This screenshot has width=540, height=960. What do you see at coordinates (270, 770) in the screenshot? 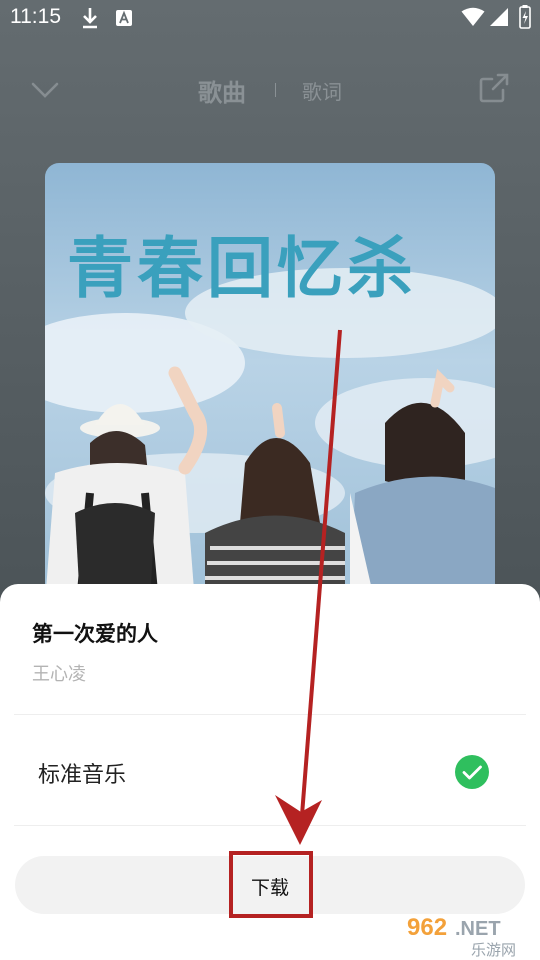
I see `quality-option-standard: 标准音乐` at bounding box center [270, 770].